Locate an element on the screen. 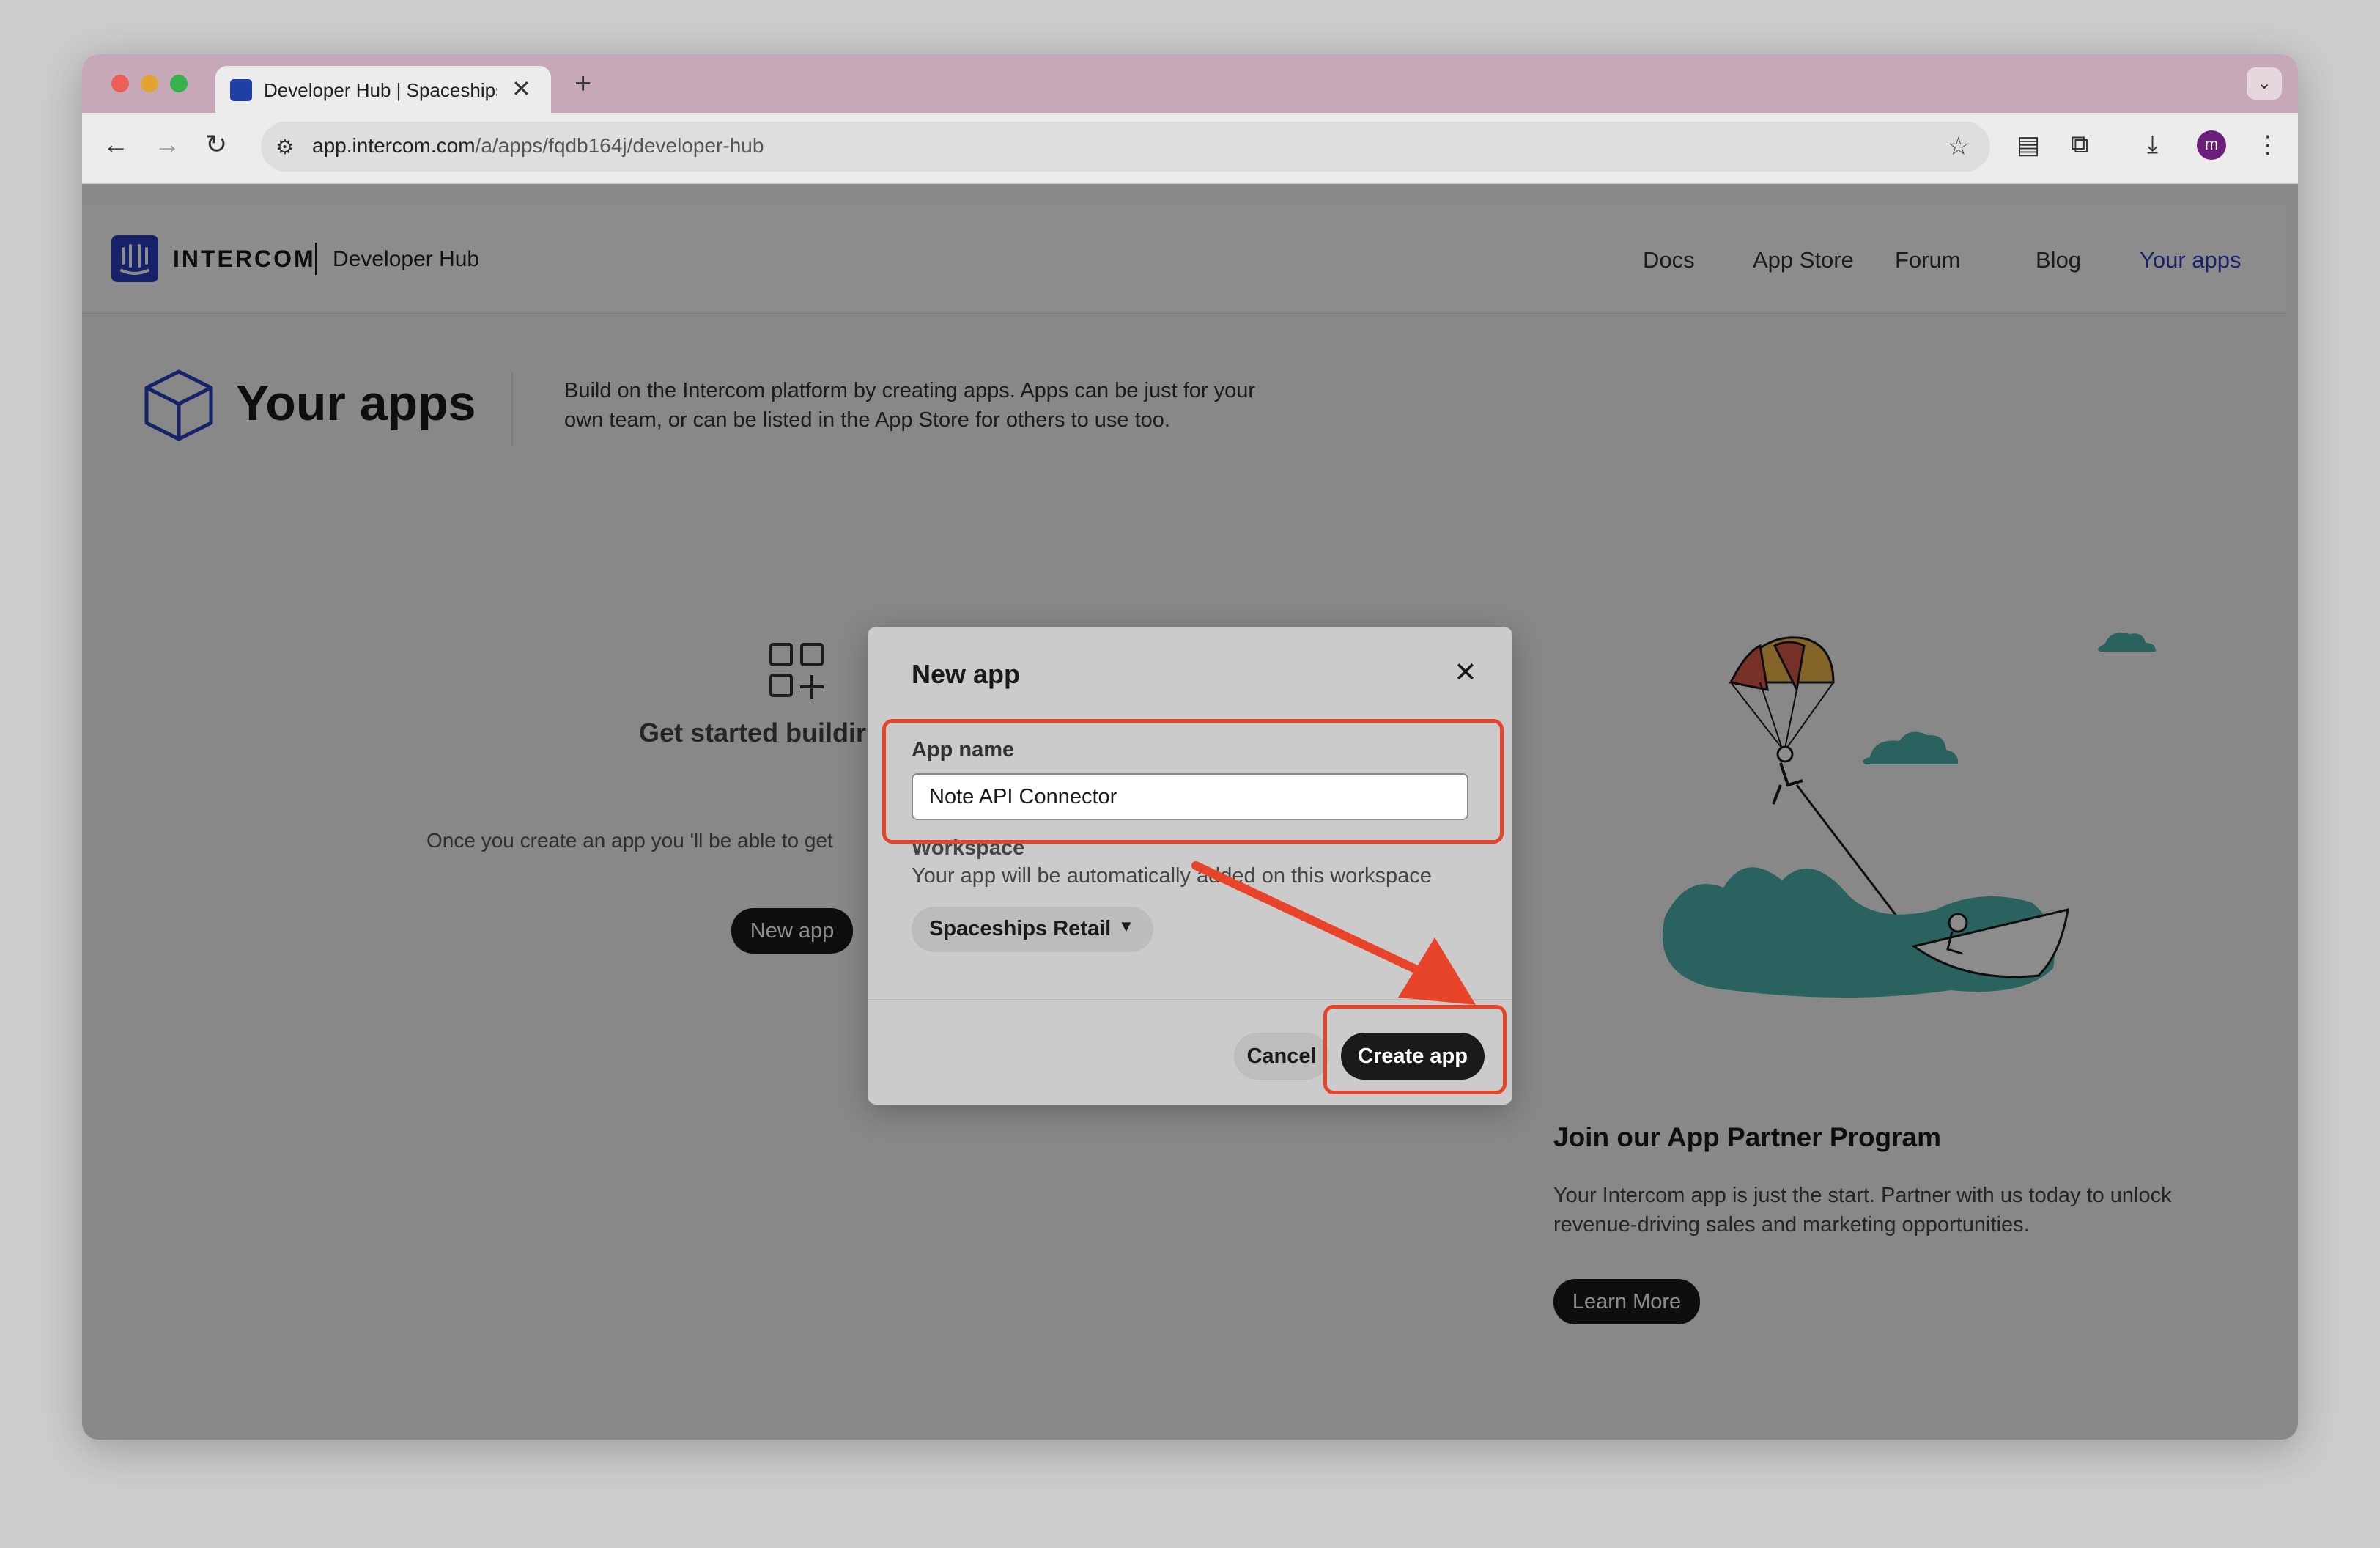 The image size is (2380, 1548). close-window-button is located at coordinates (120, 83).